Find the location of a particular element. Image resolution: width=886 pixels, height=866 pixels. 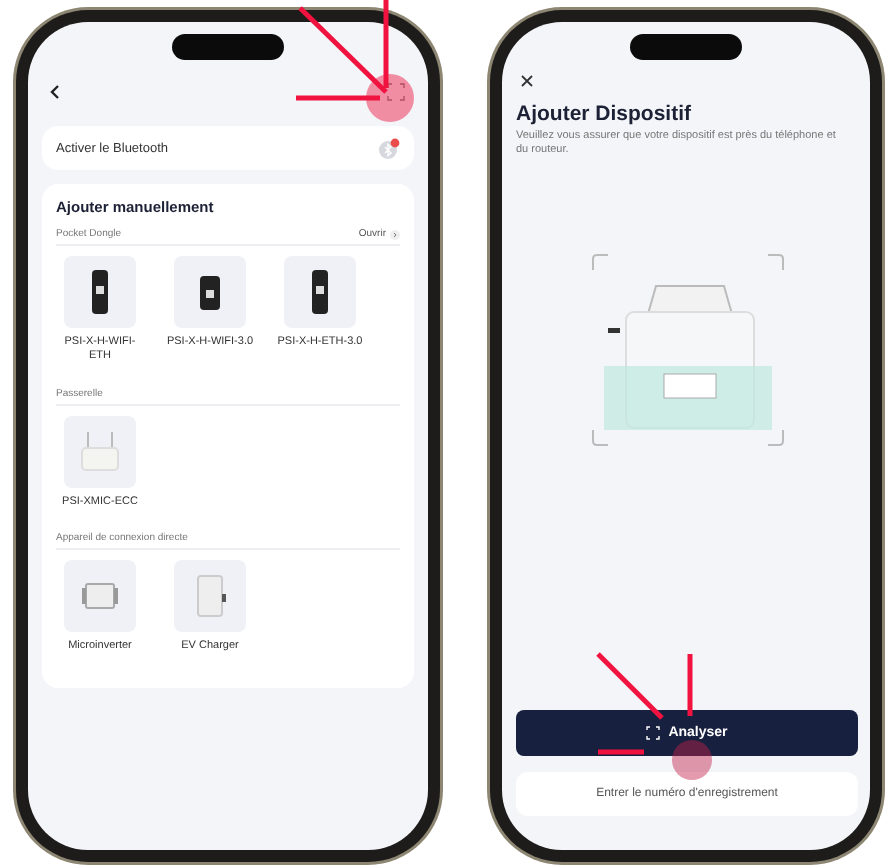

scan-icon is located at coordinates (653, 733).